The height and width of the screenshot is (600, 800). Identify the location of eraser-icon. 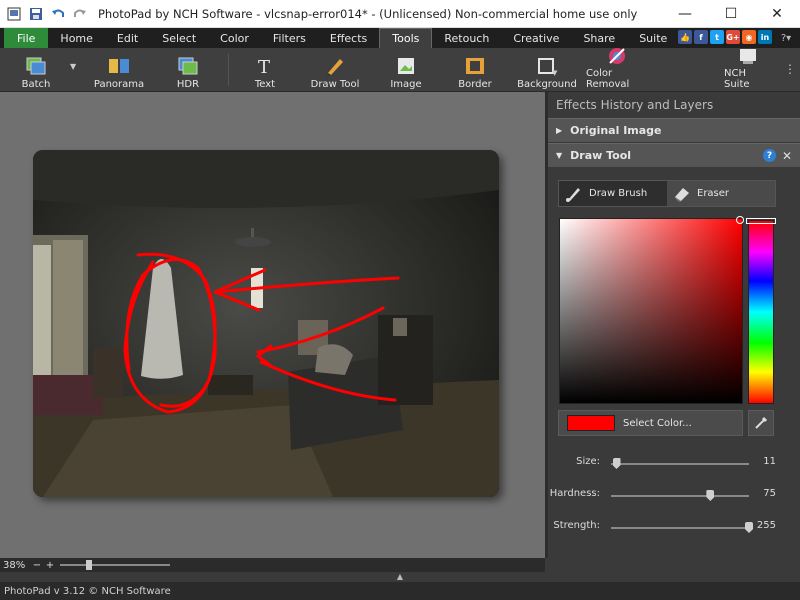
(681, 194).